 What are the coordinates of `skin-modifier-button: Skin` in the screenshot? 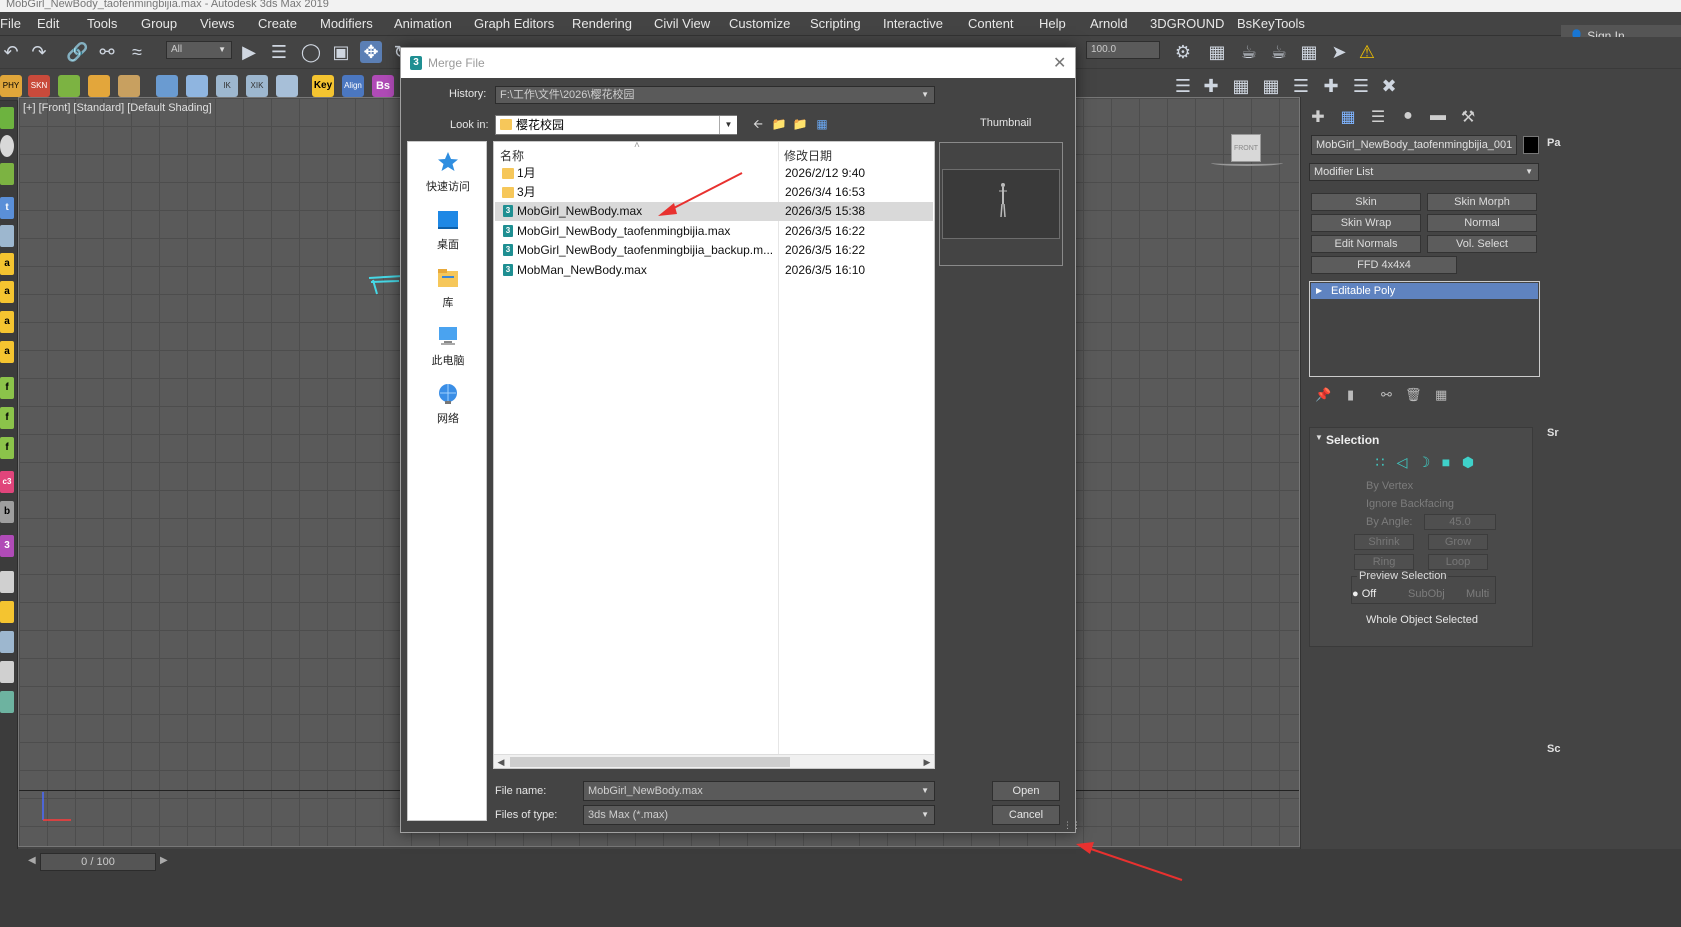 It's located at (1366, 202).